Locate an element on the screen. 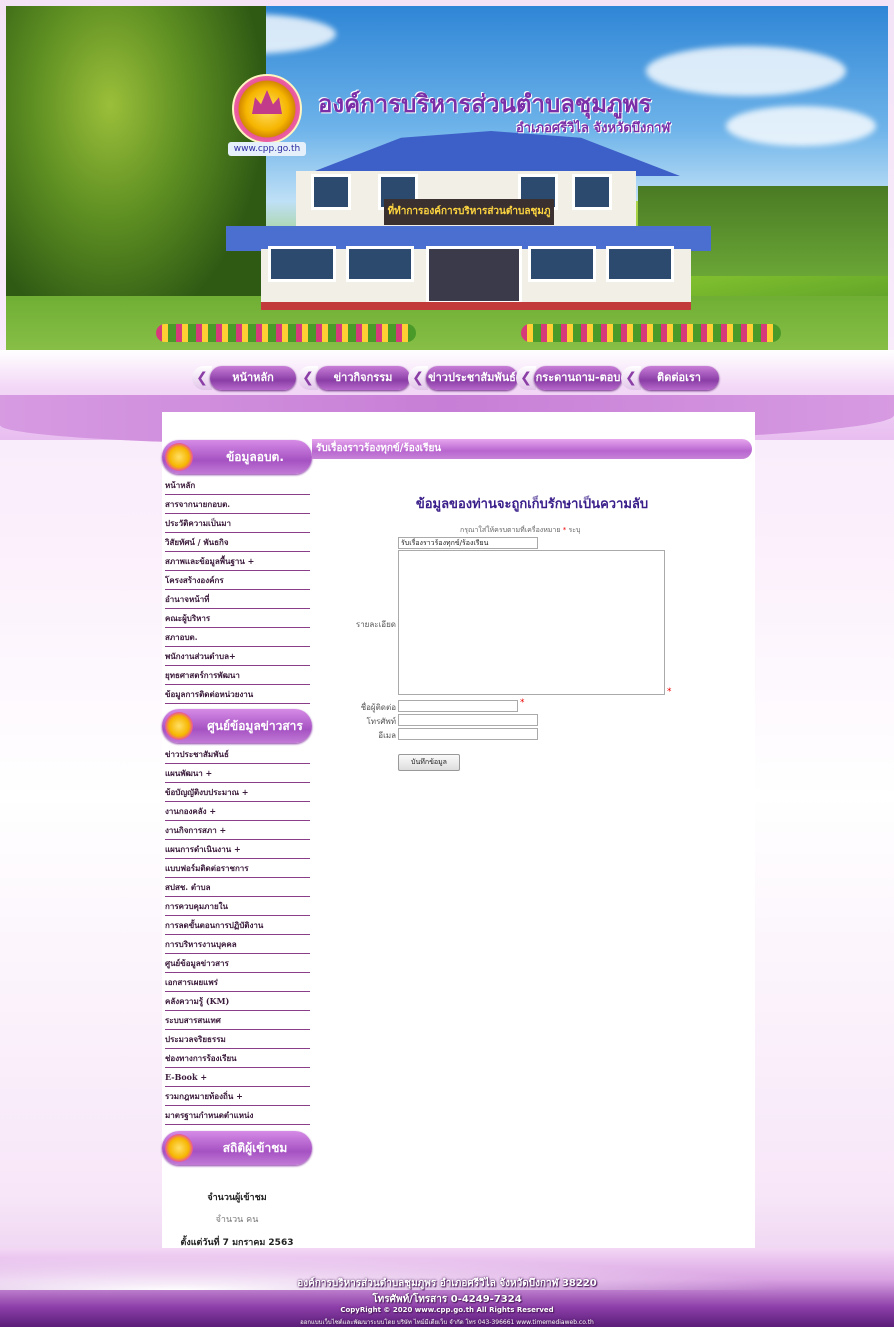 Image resolution: width=894 pixels, height=1327 pixels. sidebar-item: สภาพและข้อมูลพื้นฐาน + is located at coordinates (237, 562).